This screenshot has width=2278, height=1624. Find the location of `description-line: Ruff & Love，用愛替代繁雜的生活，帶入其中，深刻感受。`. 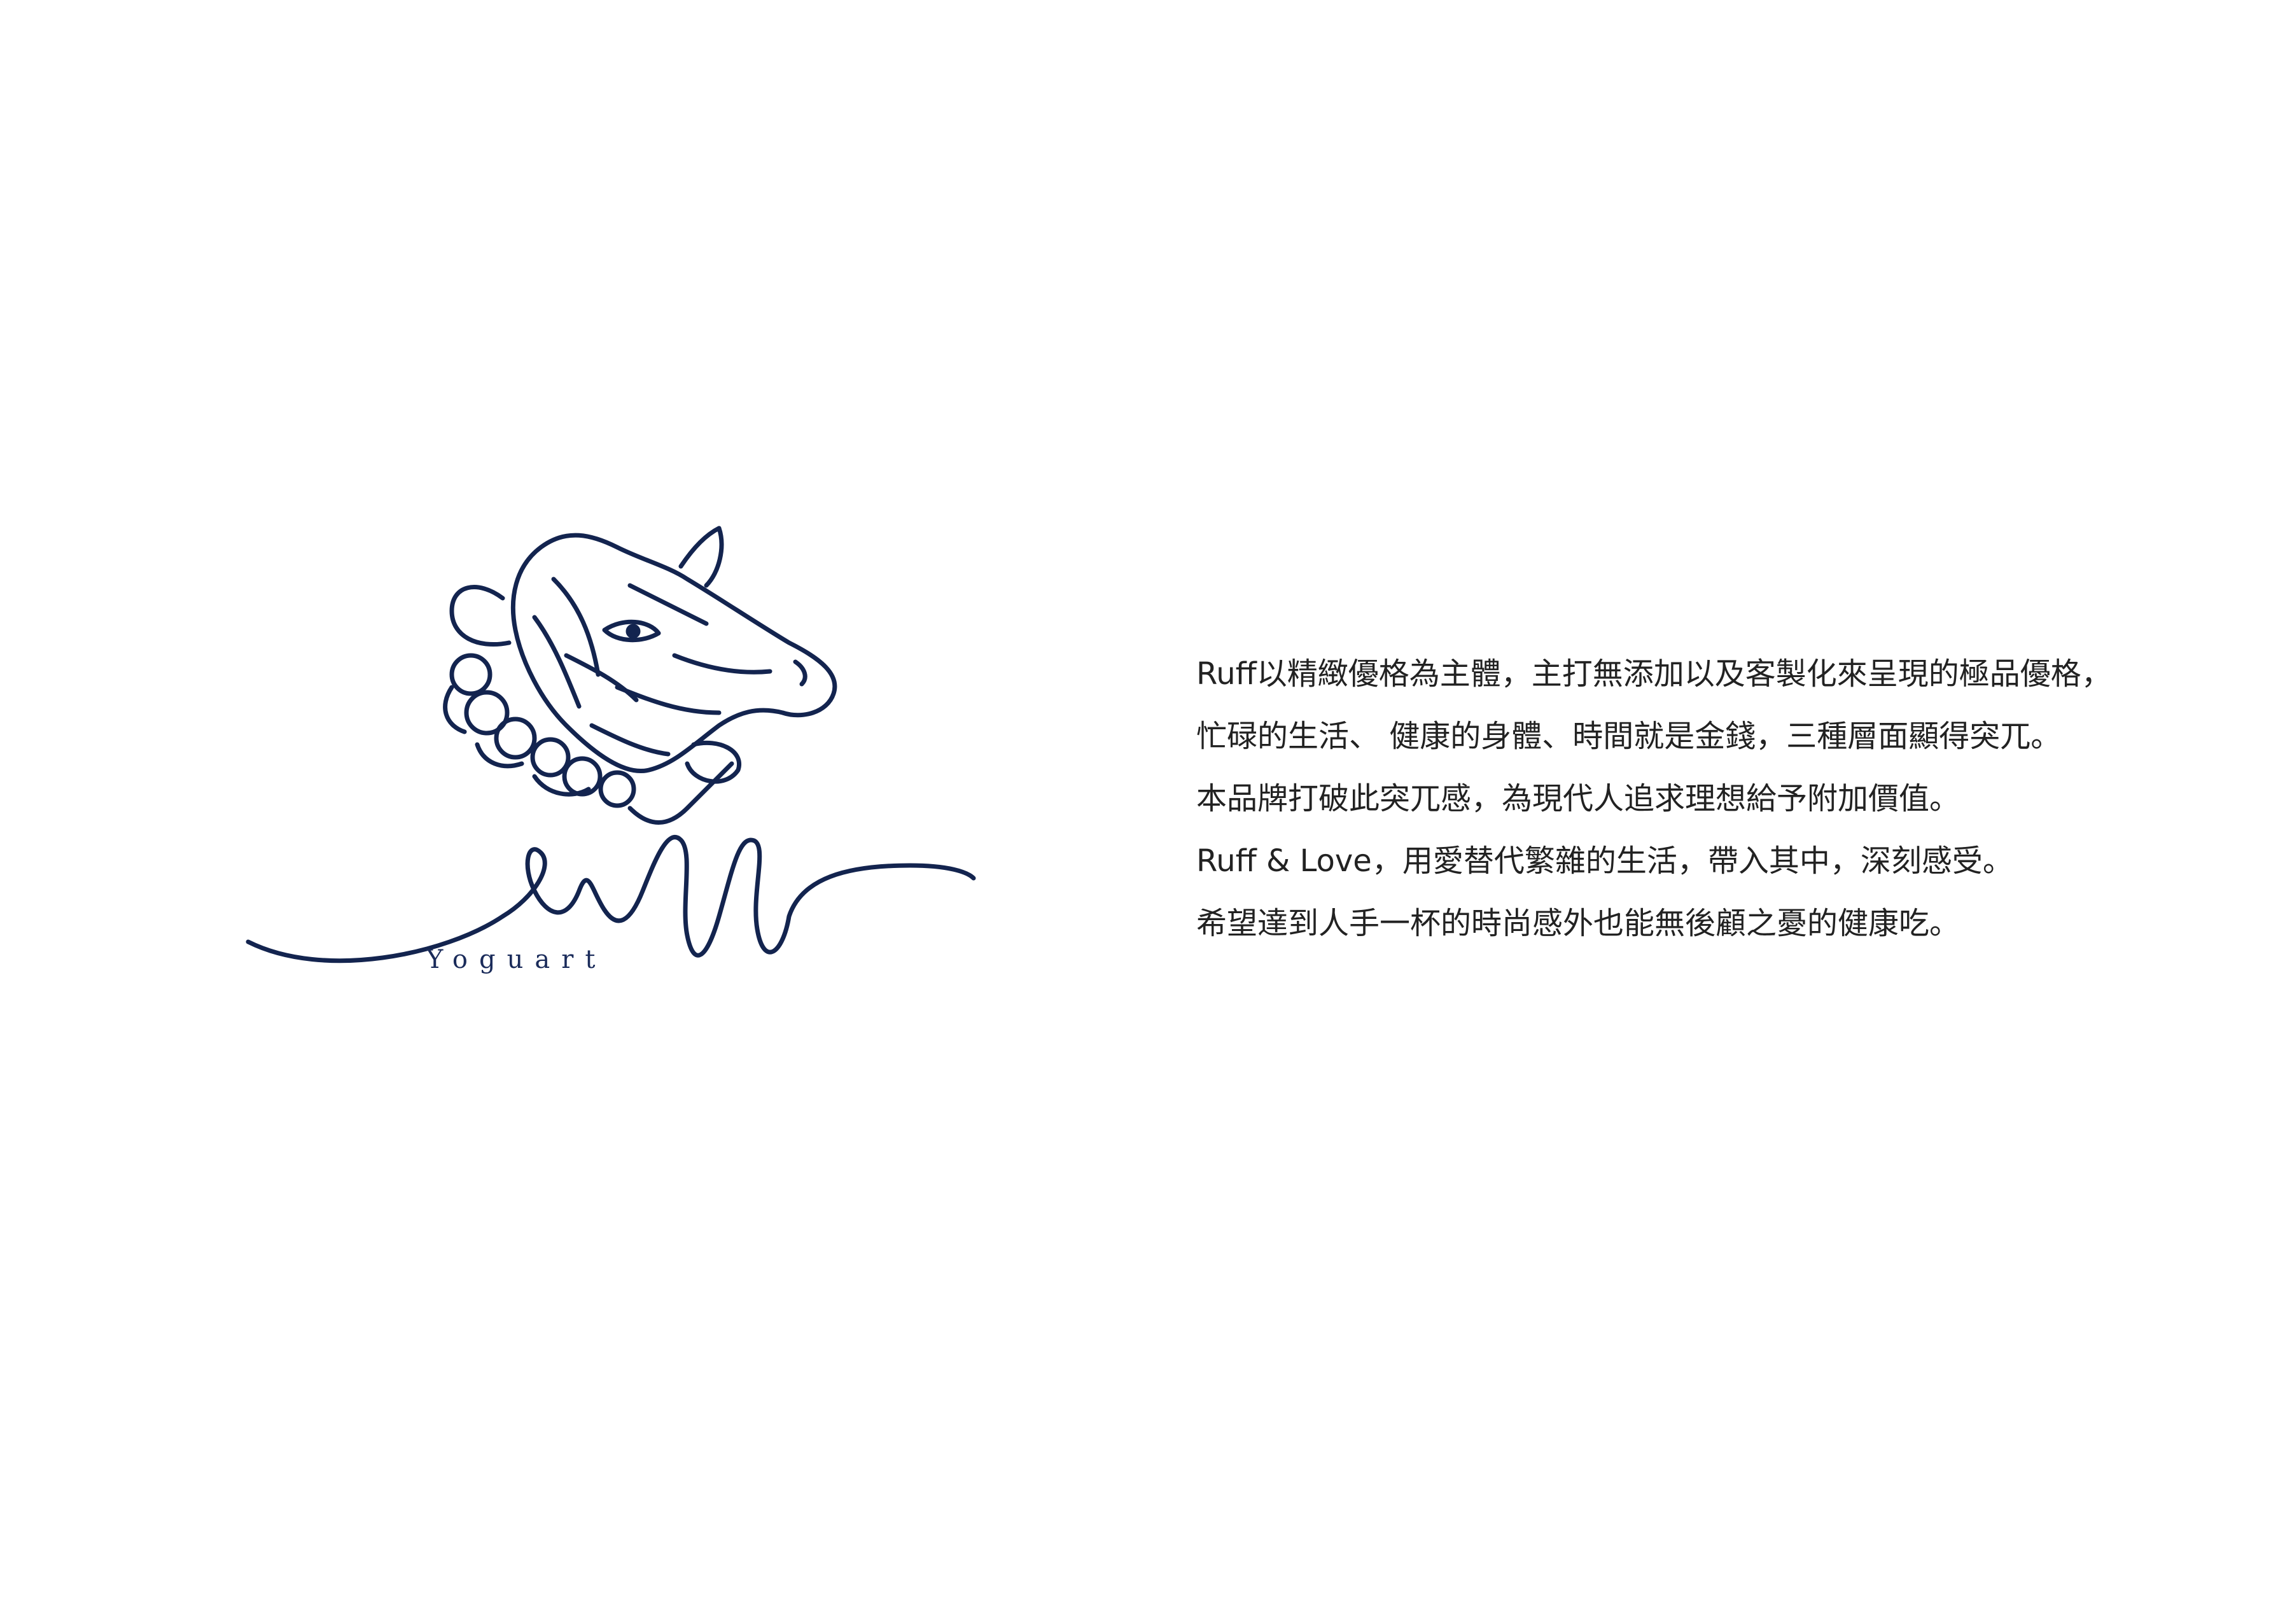

description-line: Ruff & Love，用愛替代繁雜的生活，帶入其中，深刻感受。 is located at coordinates (1604, 861).